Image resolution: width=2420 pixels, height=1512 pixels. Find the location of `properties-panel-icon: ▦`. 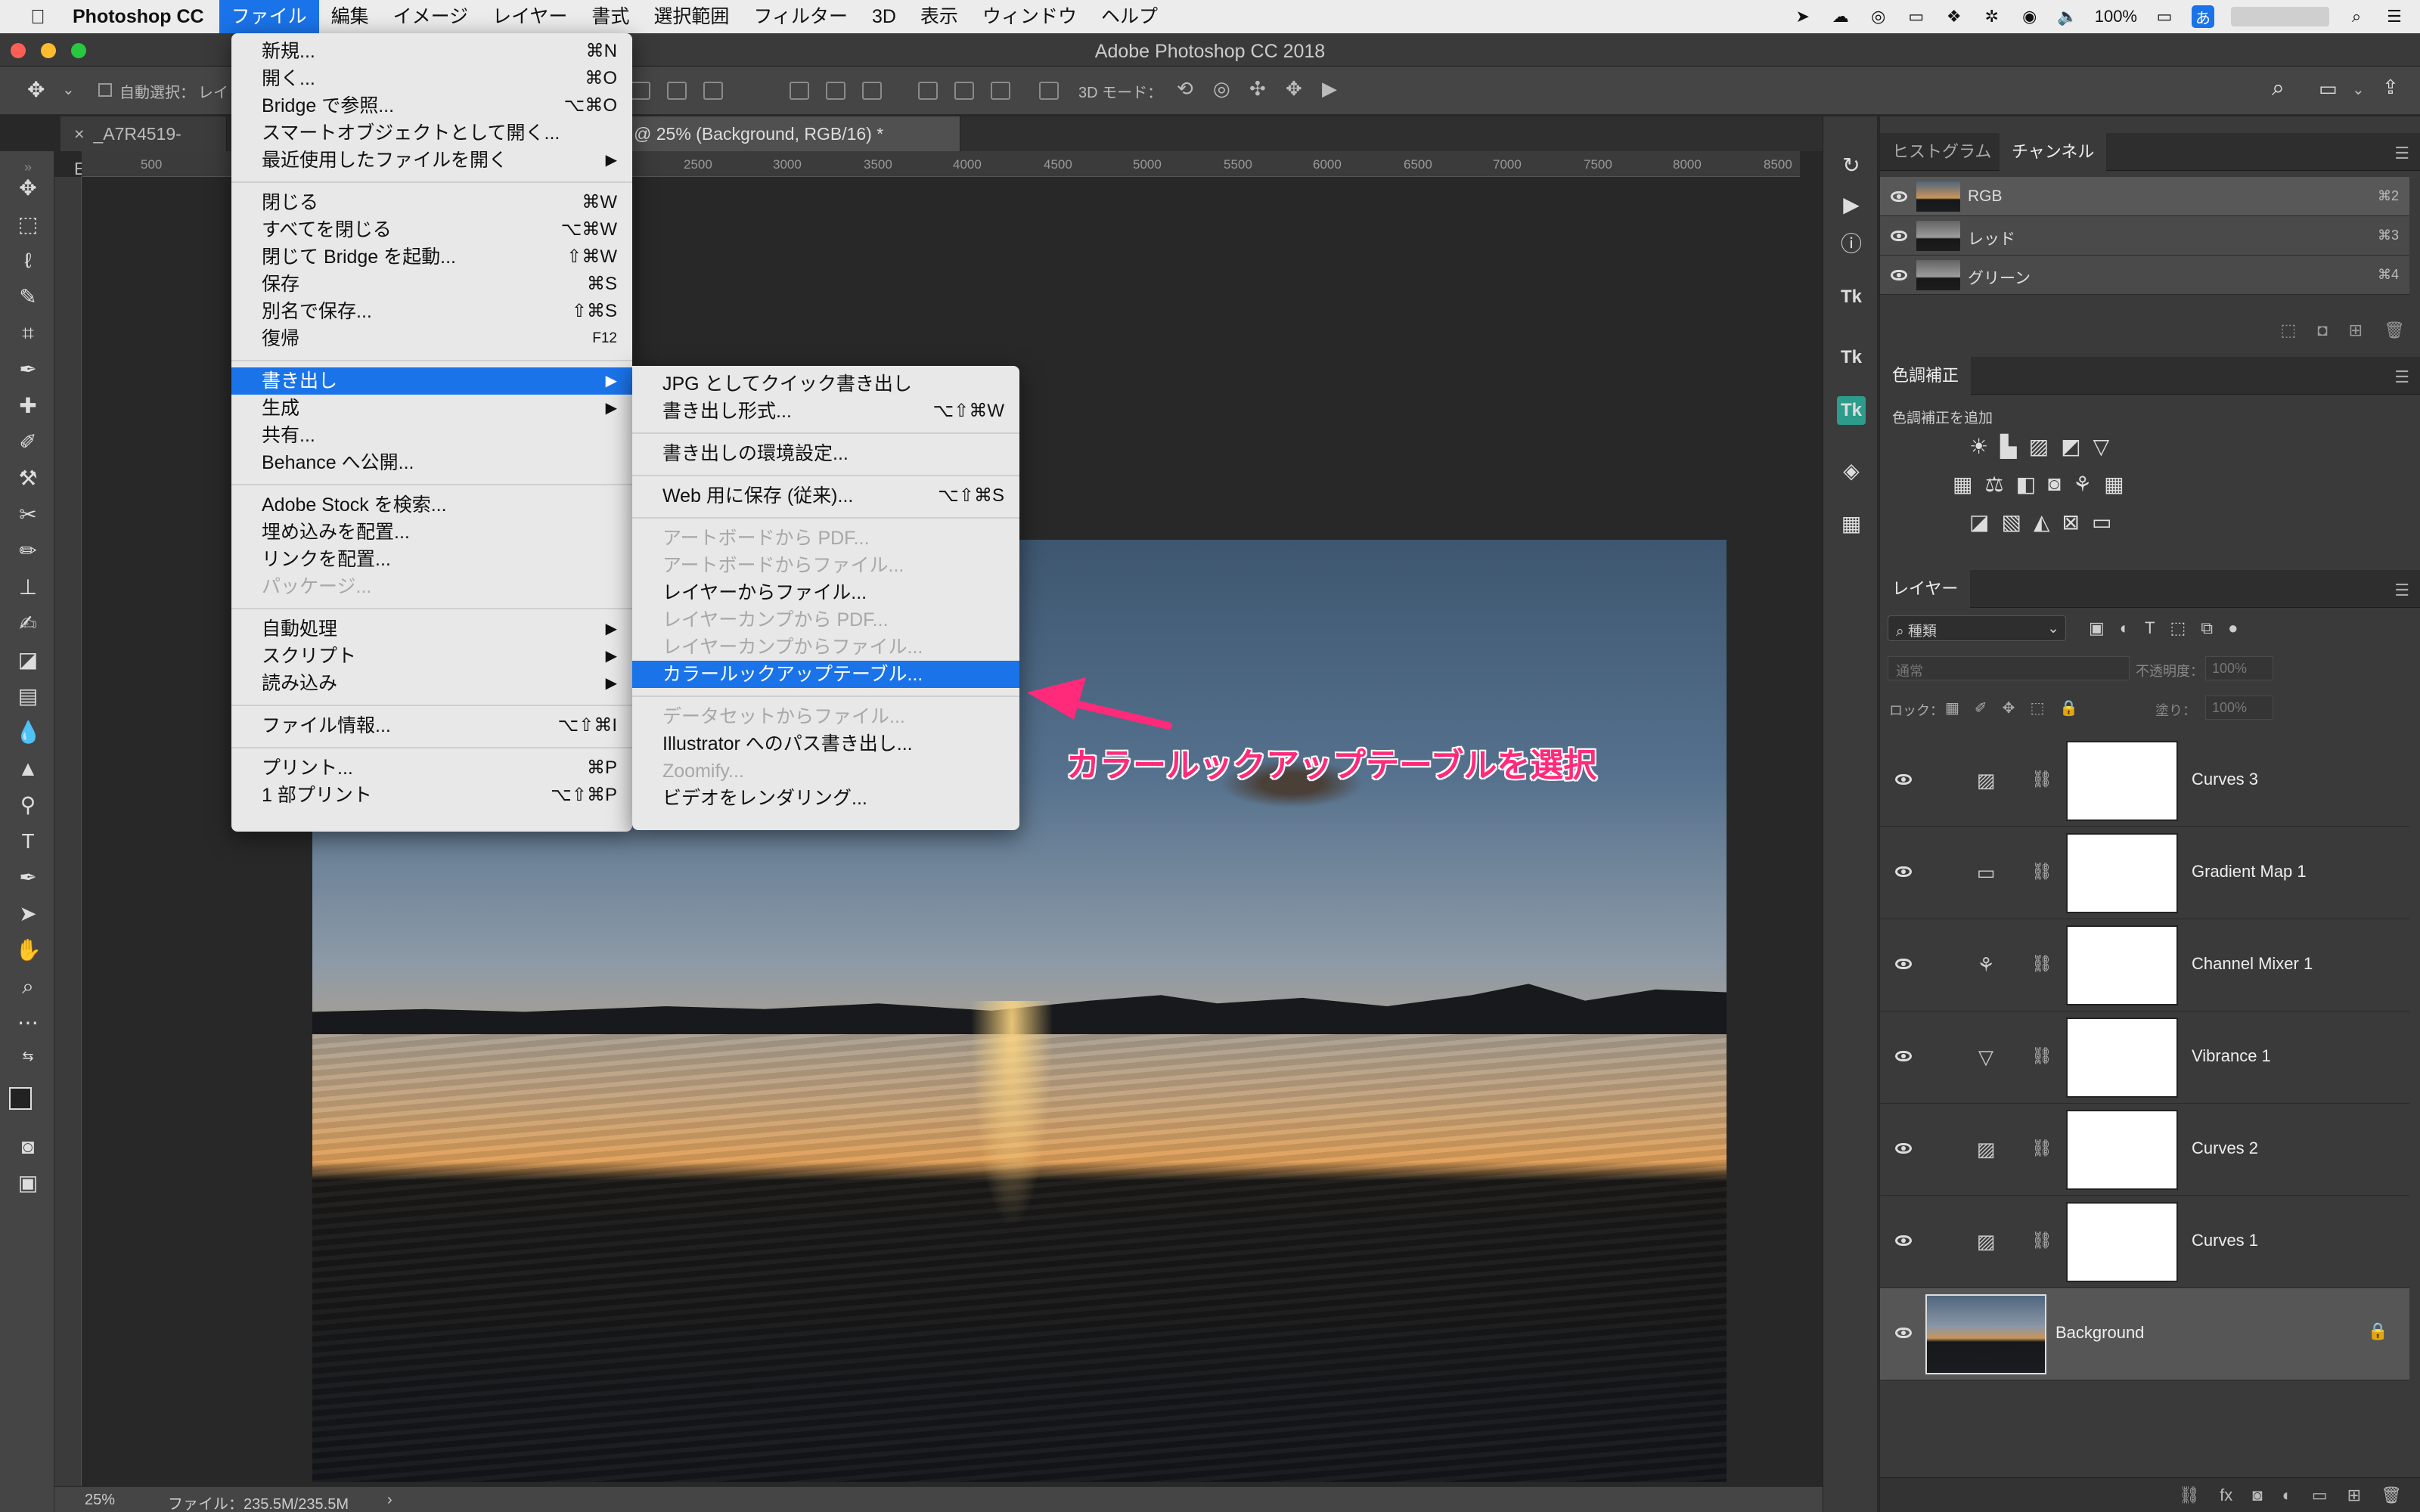

properties-panel-icon: ▦ is located at coordinates (1851, 524).